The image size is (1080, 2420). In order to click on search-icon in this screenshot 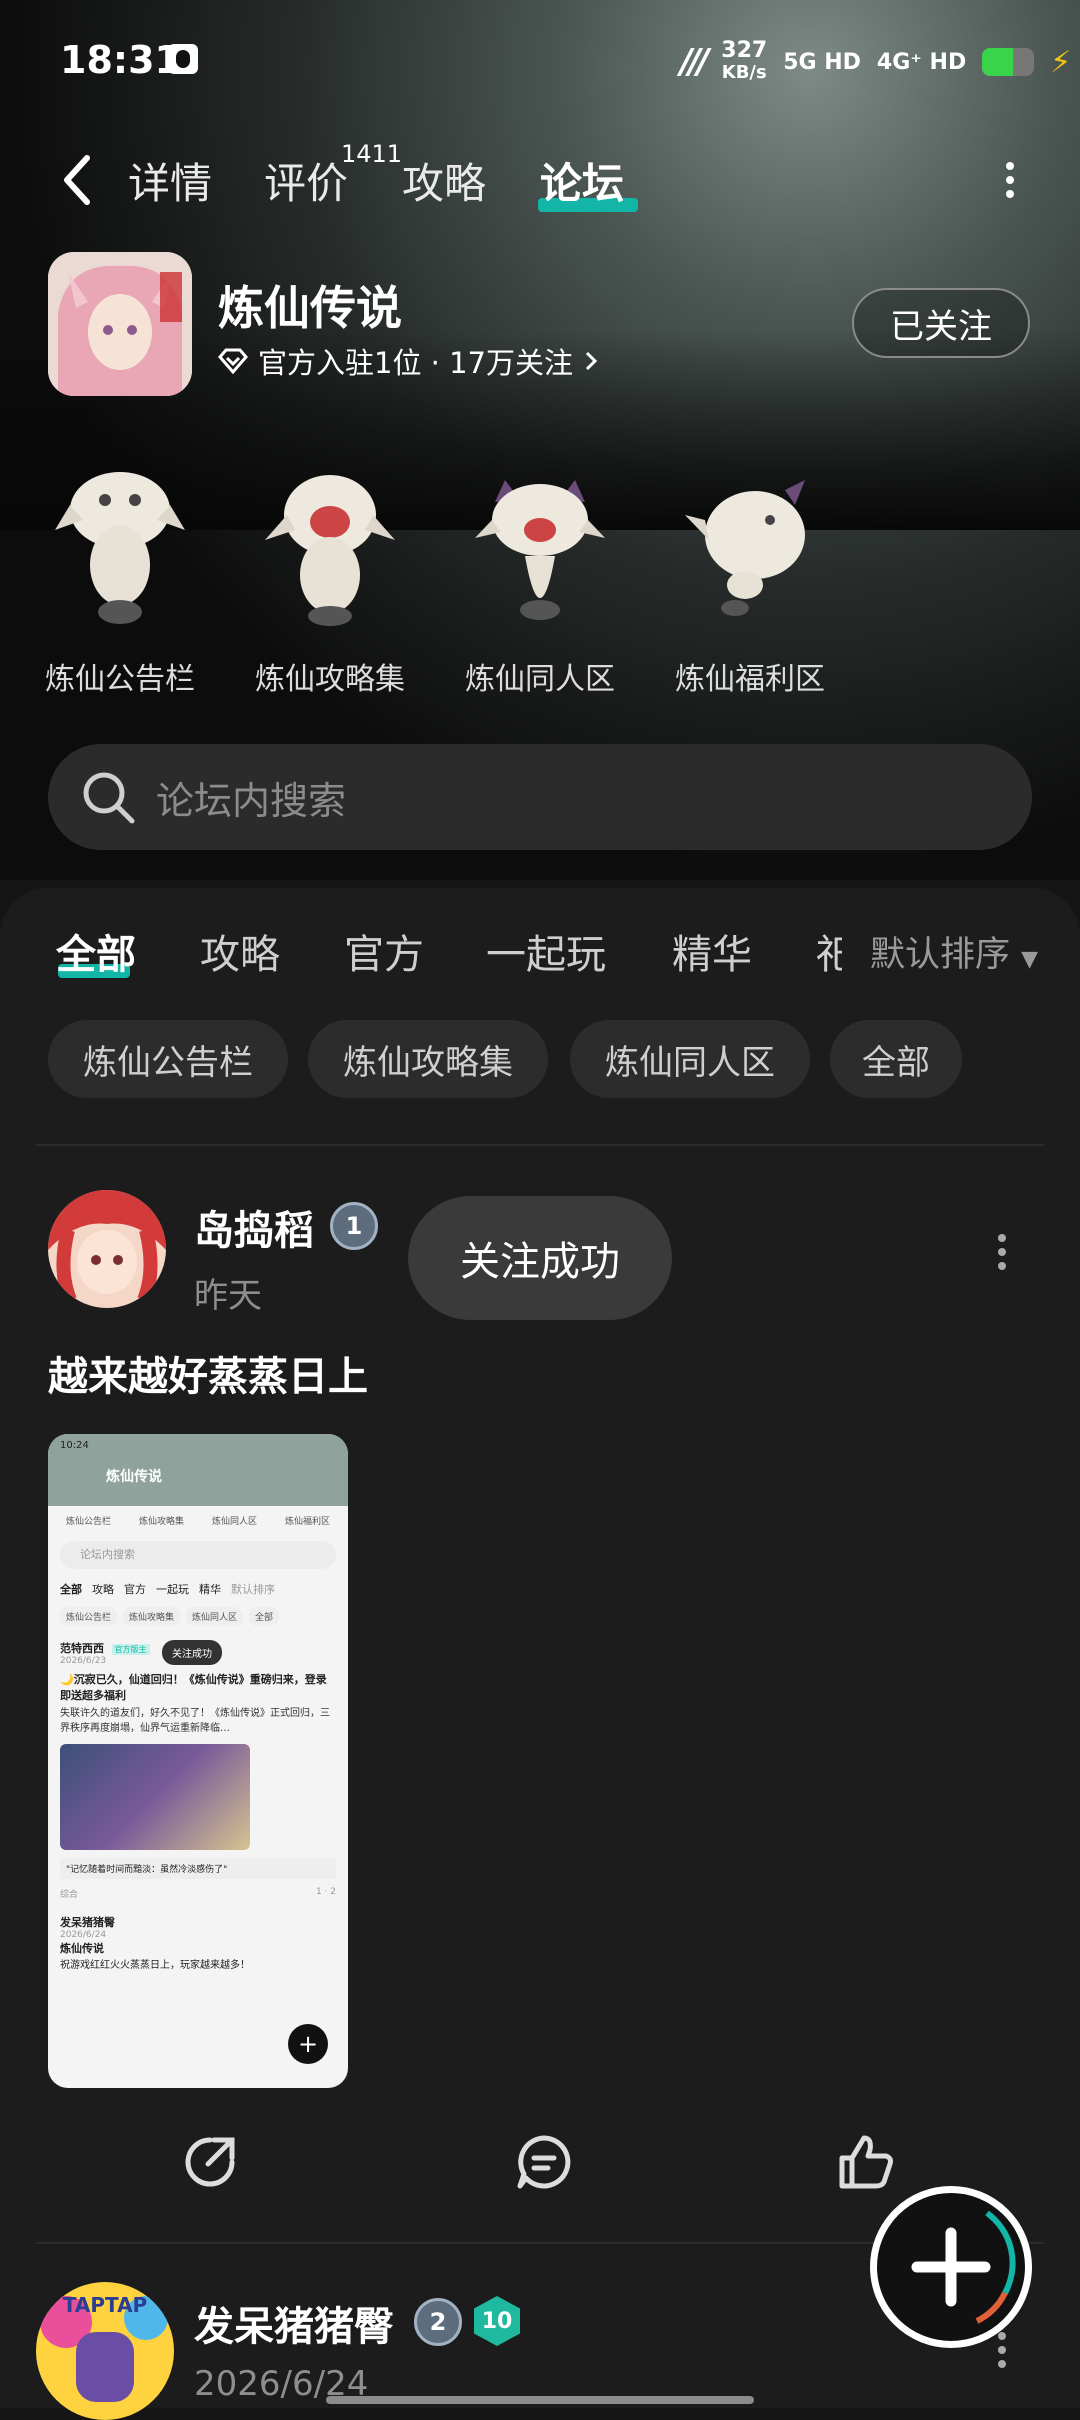, I will do `click(109, 798)`.